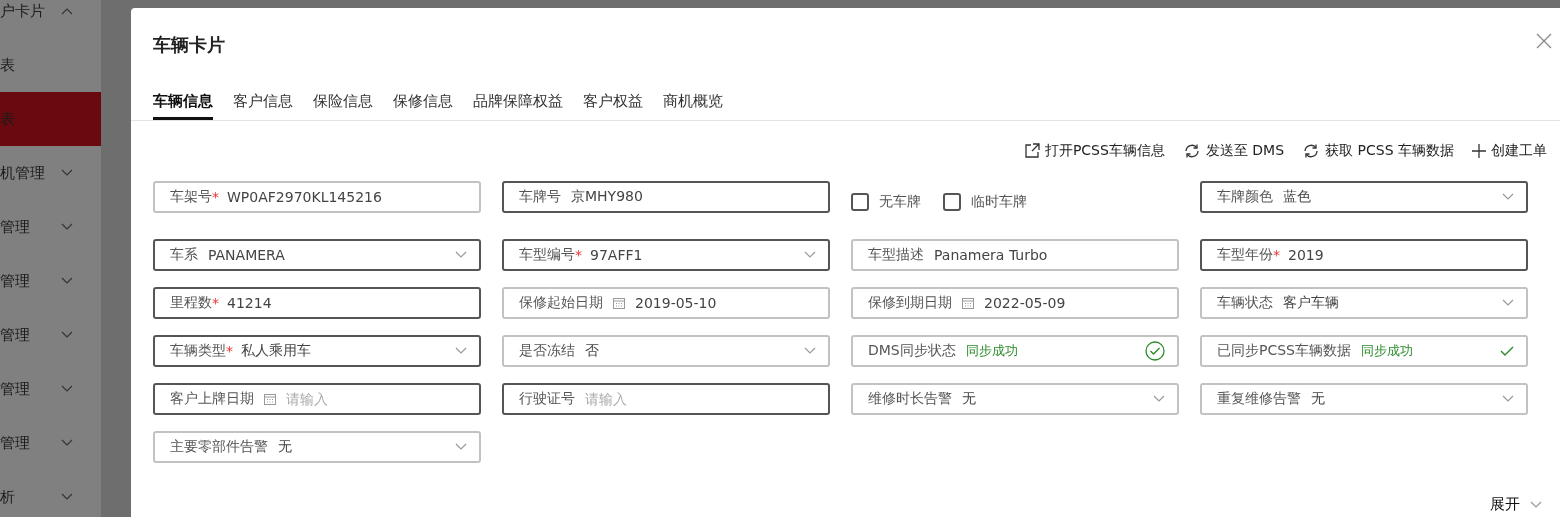 The width and height of the screenshot is (1560, 517). What do you see at coordinates (50, 65) in the screenshot?
I see `sidebar-item: 表` at bounding box center [50, 65].